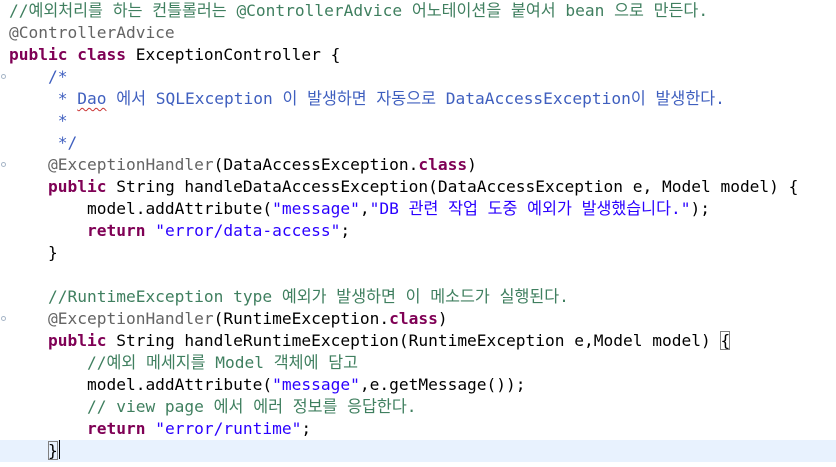  Describe the element at coordinates (59, 449) in the screenshot. I see `text-caret` at that location.